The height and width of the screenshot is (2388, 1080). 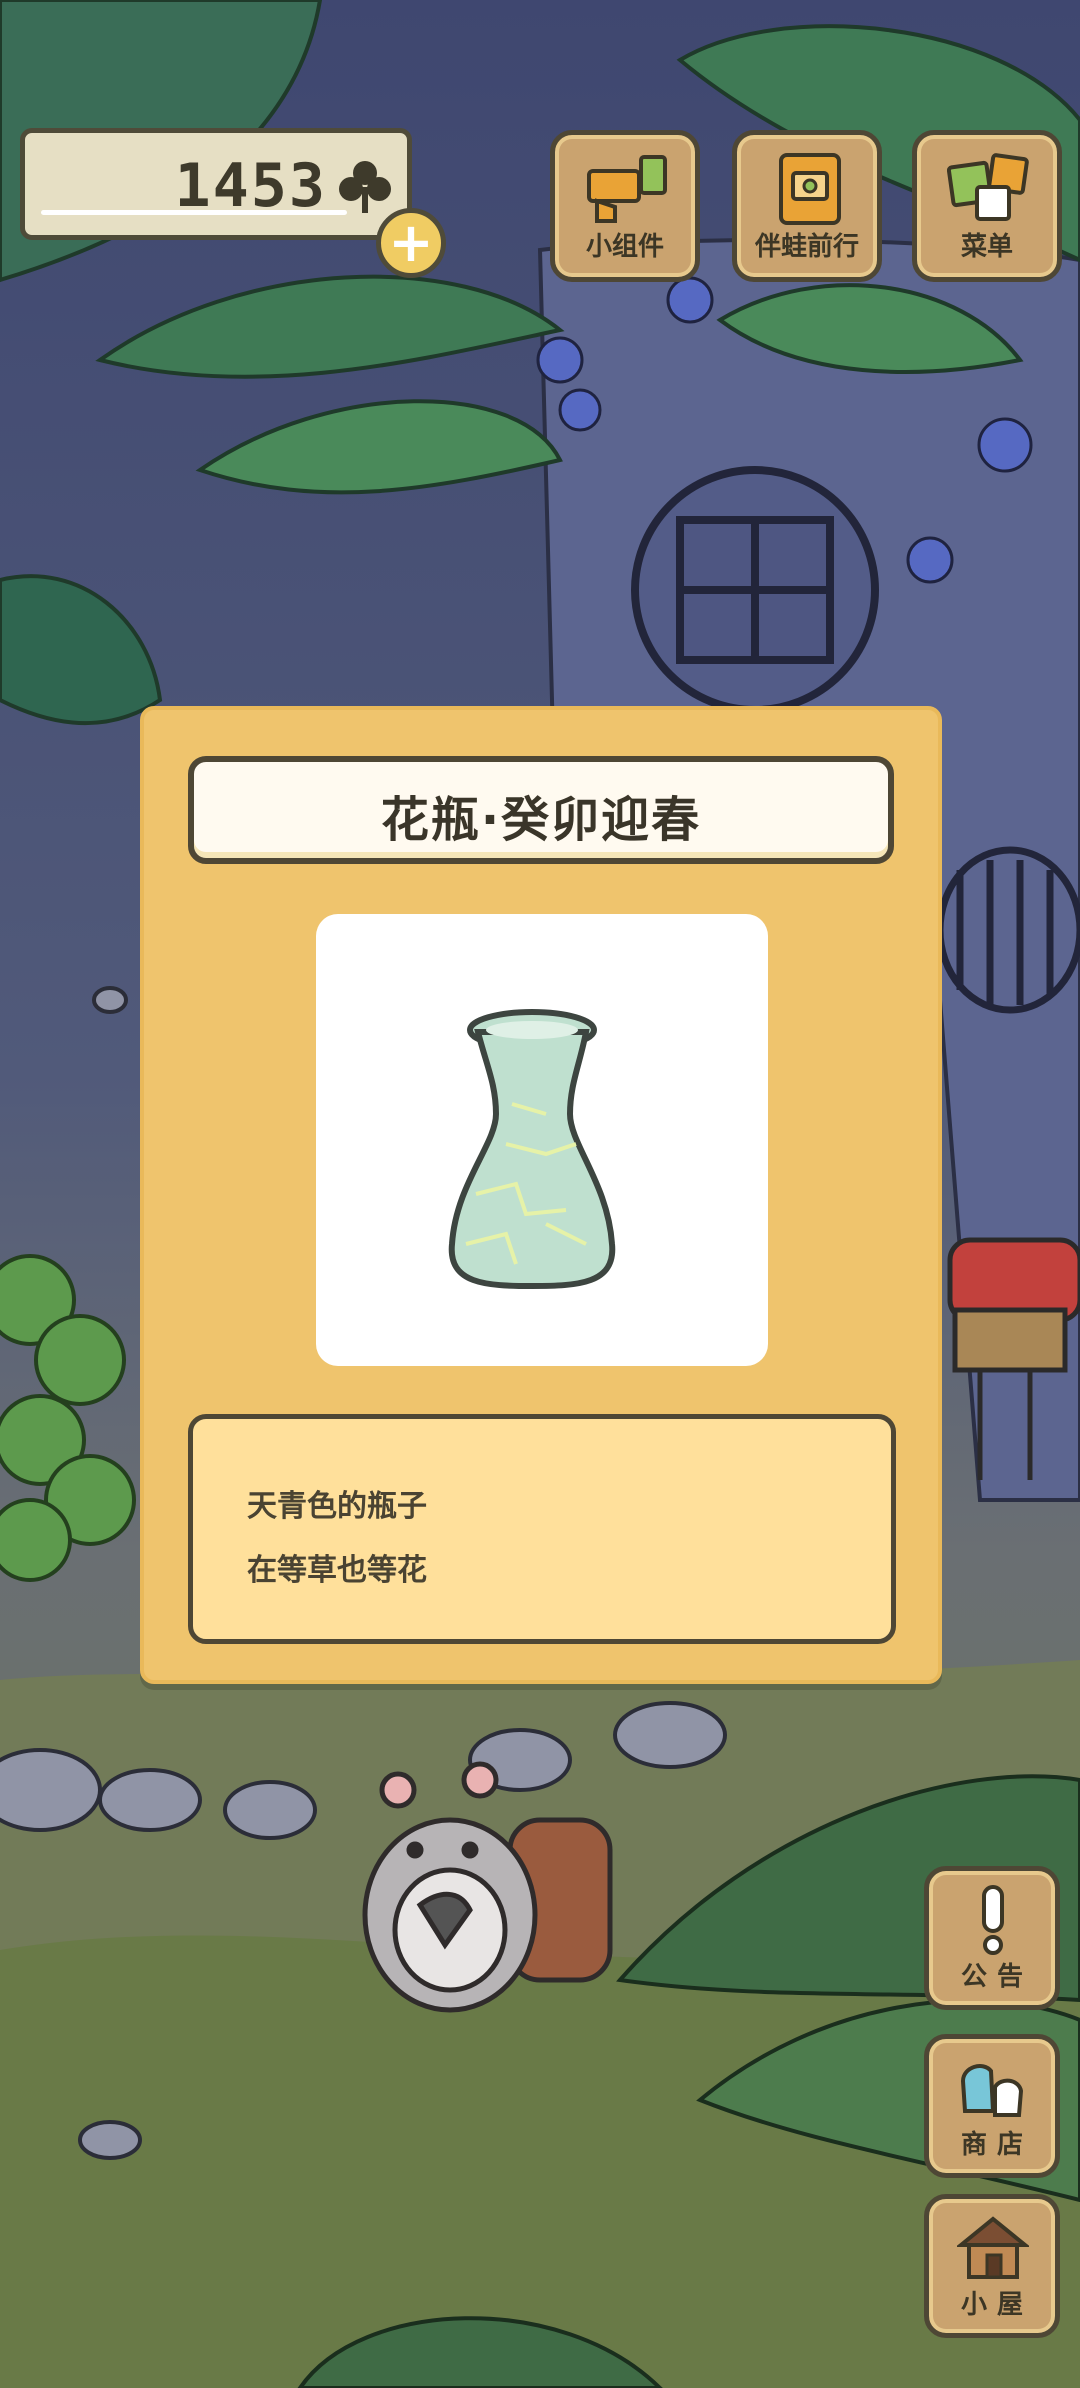 I want to click on vase-icon, so click(x=532, y=1149).